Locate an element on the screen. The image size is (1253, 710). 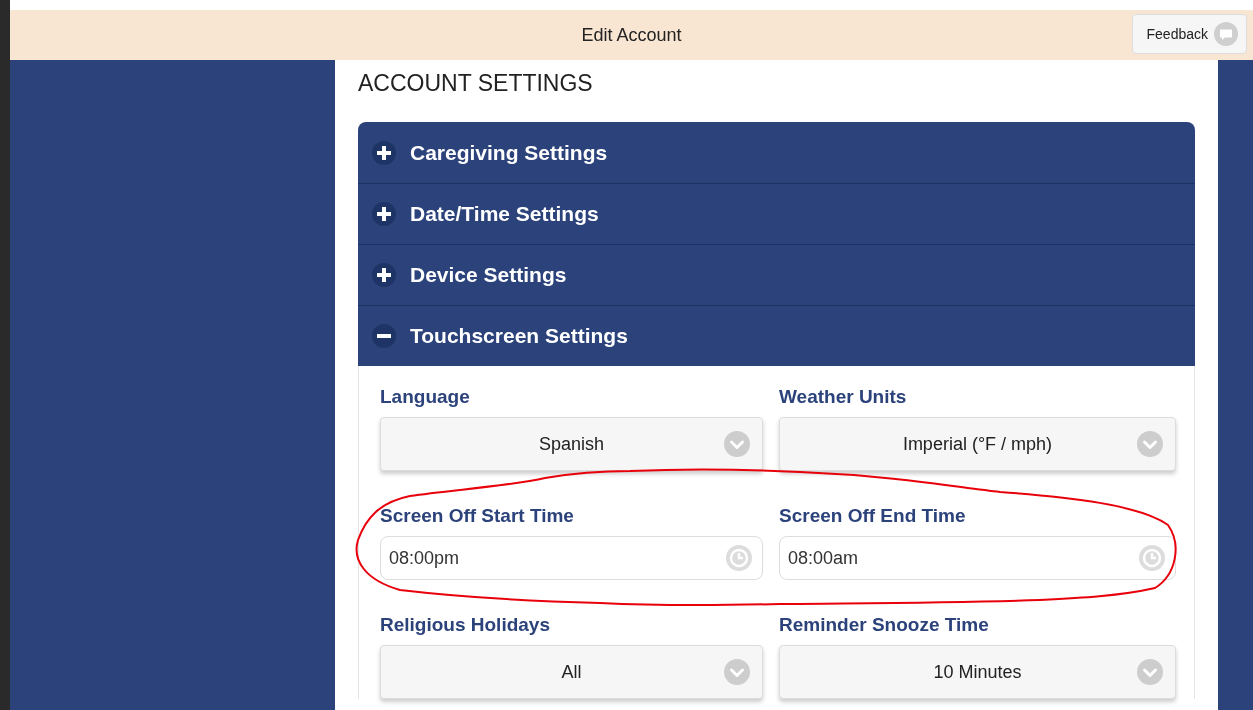
speech-bubble-icon is located at coordinates (1226, 34).